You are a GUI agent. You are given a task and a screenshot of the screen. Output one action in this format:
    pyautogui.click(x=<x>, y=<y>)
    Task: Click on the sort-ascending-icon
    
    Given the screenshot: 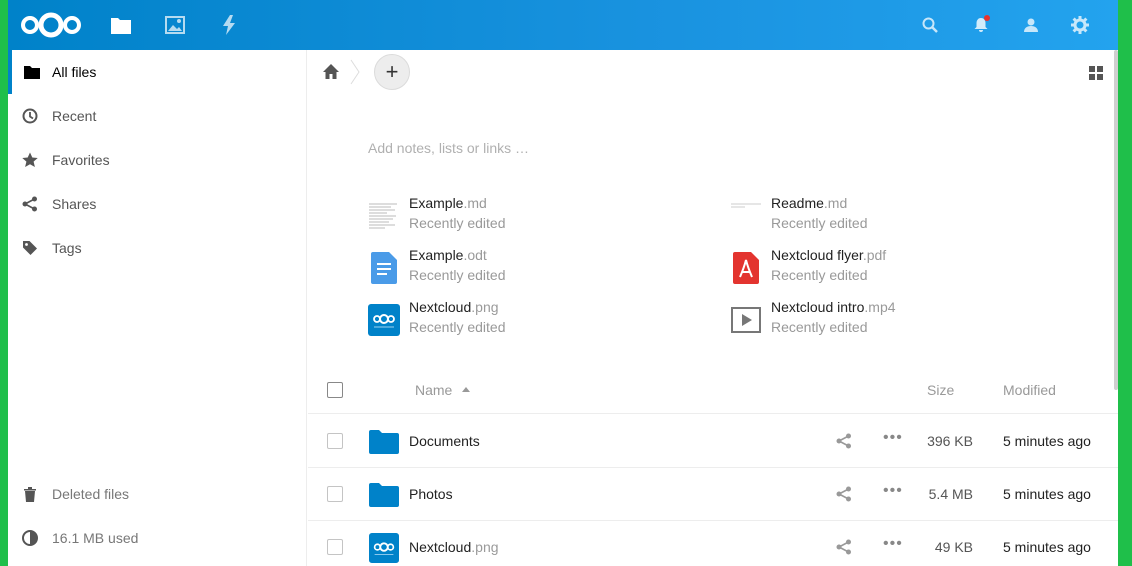 What is the action you would take?
    pyautogui.click(x=466, y=389)
    